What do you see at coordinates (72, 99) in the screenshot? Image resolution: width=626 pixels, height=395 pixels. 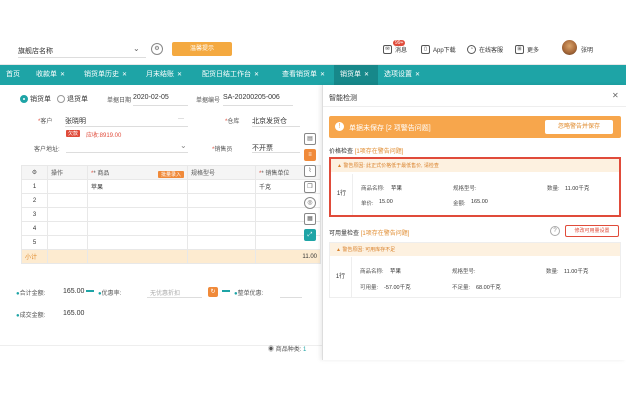 I see `radio-return: 退货单` at bounding box center [72, 99].